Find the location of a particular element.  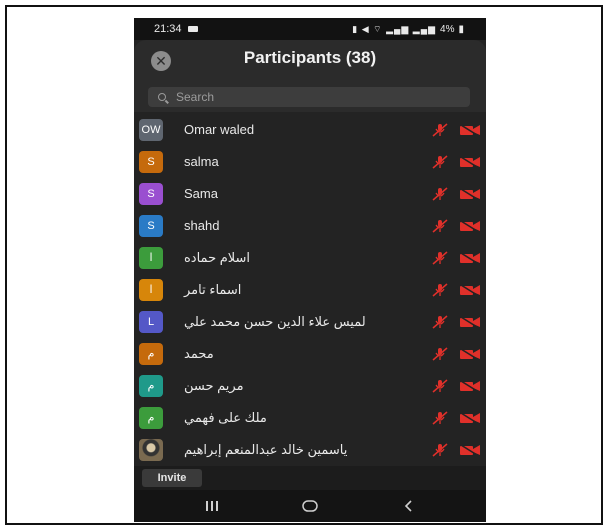

participant-name: salma is located at coordinates (201, 161).